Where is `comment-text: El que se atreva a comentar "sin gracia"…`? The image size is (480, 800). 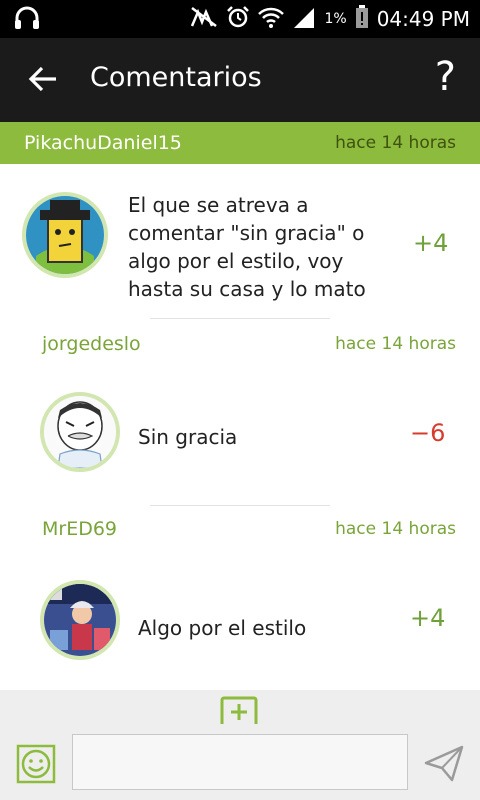 comment-text: El que se atreva a comentar "sin gracia"… is located at coordinates (247, 247).